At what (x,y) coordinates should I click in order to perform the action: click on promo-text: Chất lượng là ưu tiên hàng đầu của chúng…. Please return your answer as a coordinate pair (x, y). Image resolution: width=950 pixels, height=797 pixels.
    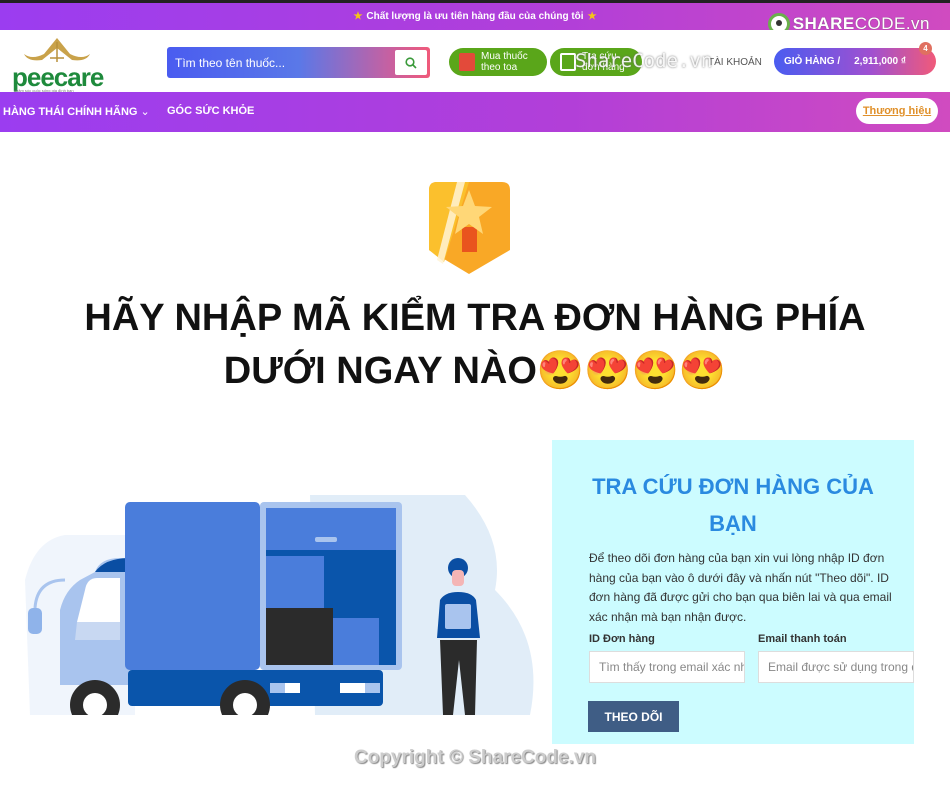
    Looking at the image, I should click on (475, 16).